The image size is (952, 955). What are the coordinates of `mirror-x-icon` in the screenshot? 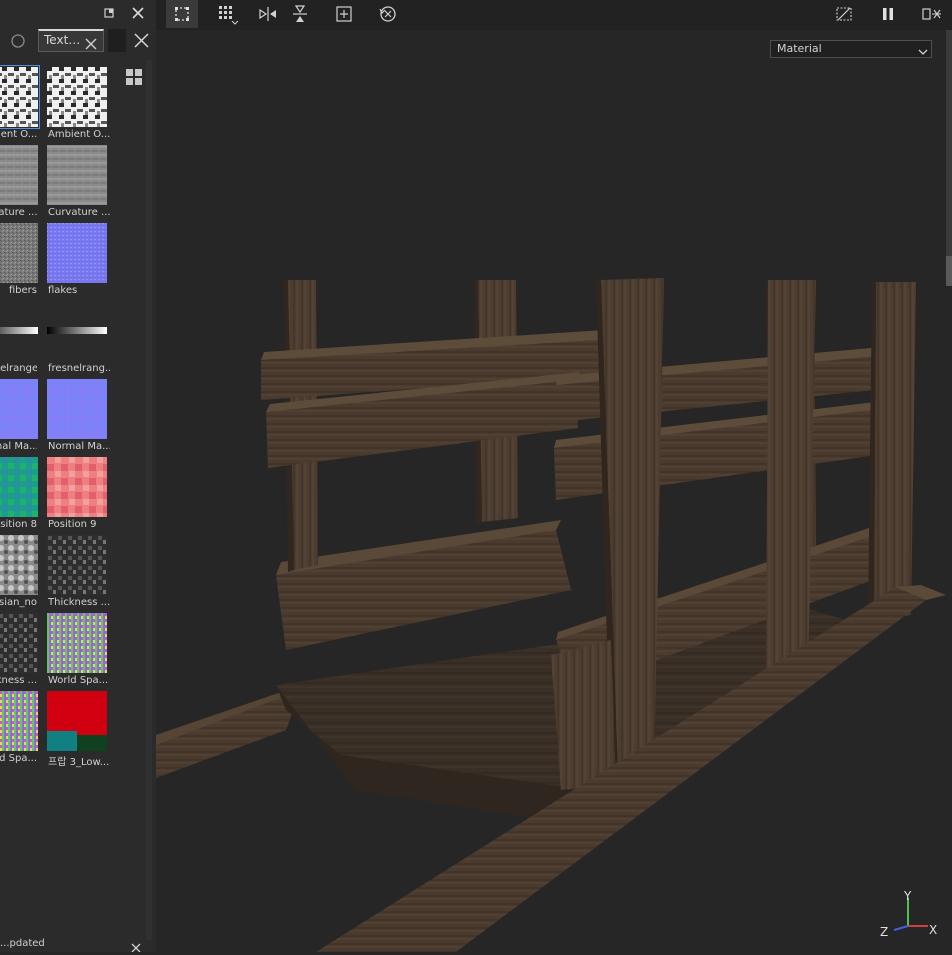 It's located at (268, 14).